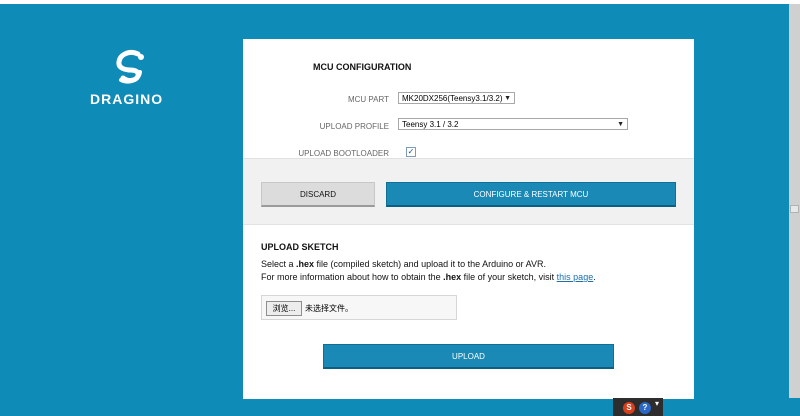 The width and height of the screenshot is (800, 416). What do you see at coordinates (130, 66) in the screenshot?
I see `dragino-logo-icon` at bounding box center [130, 66].